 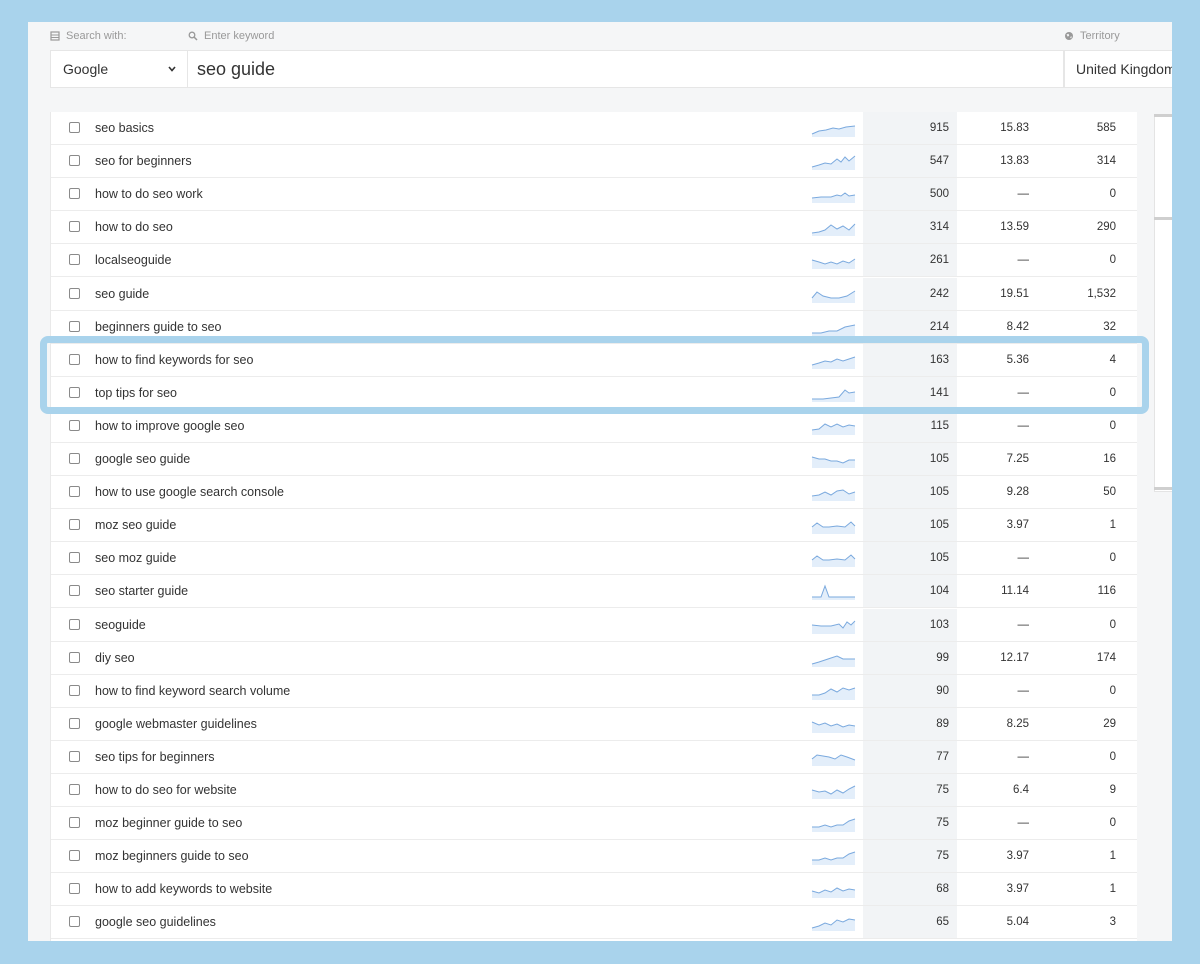 What do you see at coordinates (1106, 128) in the screenshot?
I see `results-count: 585` at bounding box center [1106, 128].